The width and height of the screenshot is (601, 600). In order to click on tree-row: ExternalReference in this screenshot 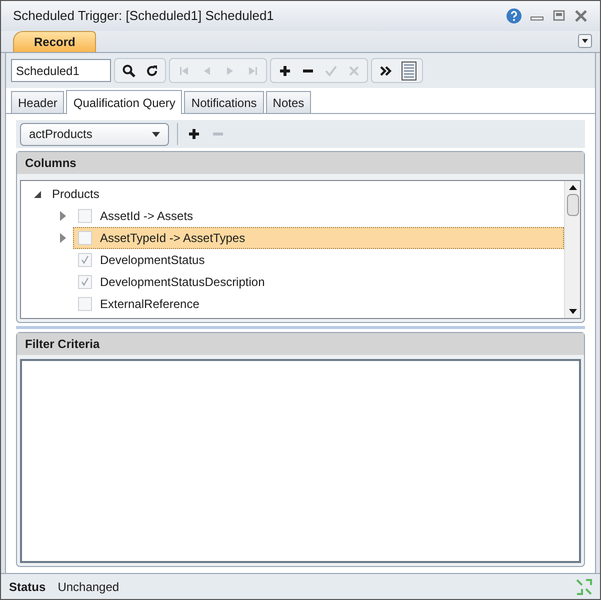, I will do `click(318, 304)`.